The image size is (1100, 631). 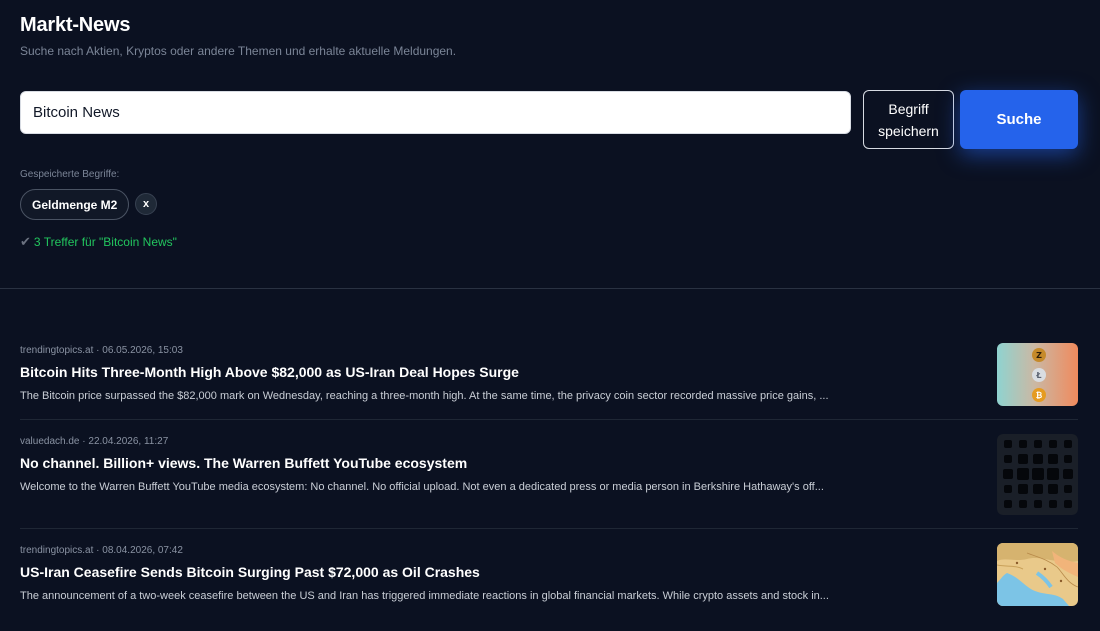 What do you see at coordinates (94, 441) in the screenshot?
I see `news-meta: valuedach.de · 22.04.2026, 11:27` at bounding box center [94, 441].